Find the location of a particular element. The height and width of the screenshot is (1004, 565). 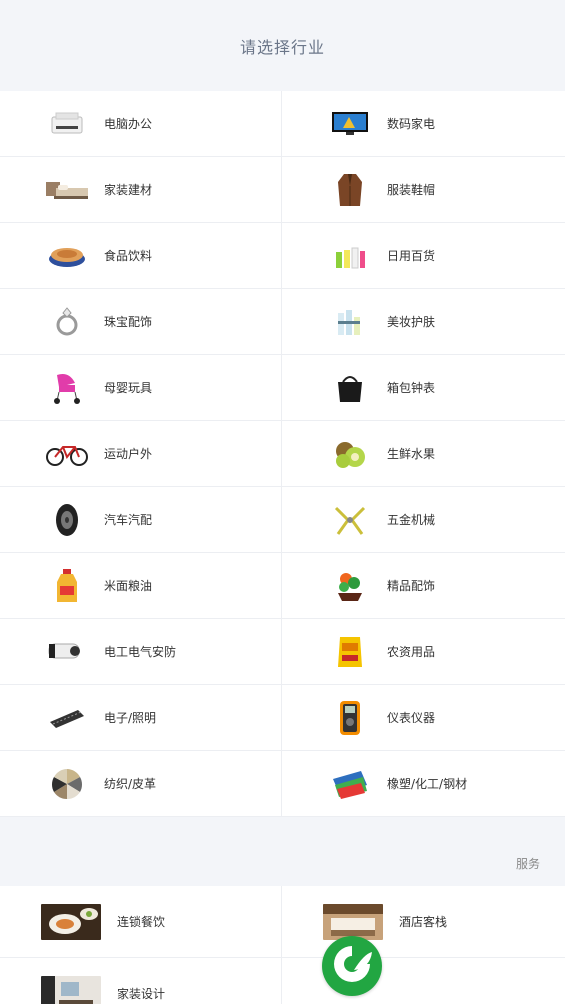

industry-label: 运动户外 is located at coordinates (128, 454).